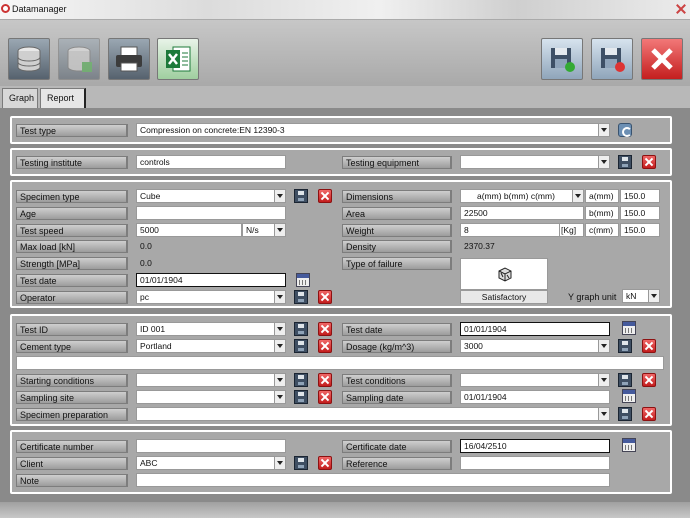 Image resolution: width=690 pixels, height=518 pixels. What do you see at coordinates (156, 346) in the screenshot?
I see `cement-type-value: Portland` at bounding box center [156, 346].